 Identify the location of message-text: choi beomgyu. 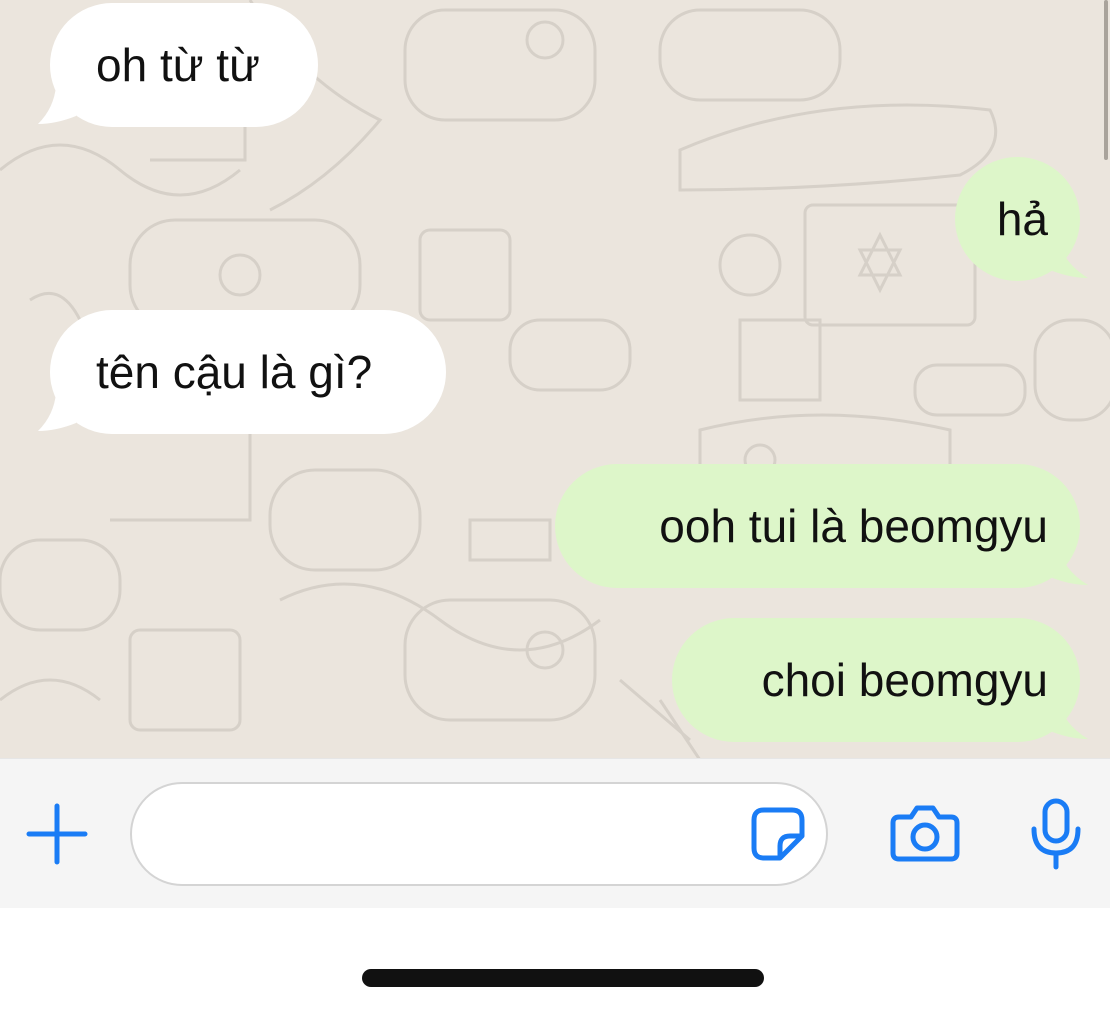
(904, 680).